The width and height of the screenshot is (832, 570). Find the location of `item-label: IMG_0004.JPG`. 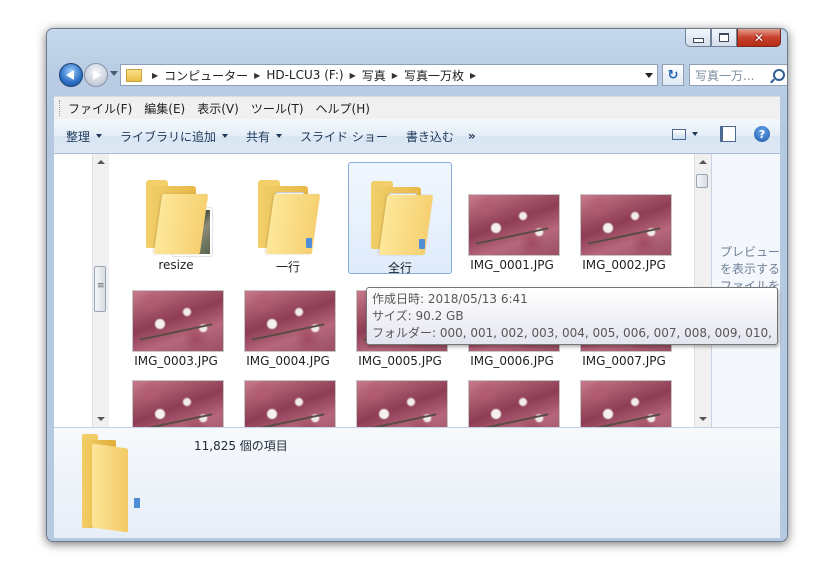

item-label: IMG_0004.JPG is located at coordinates (288, 361).